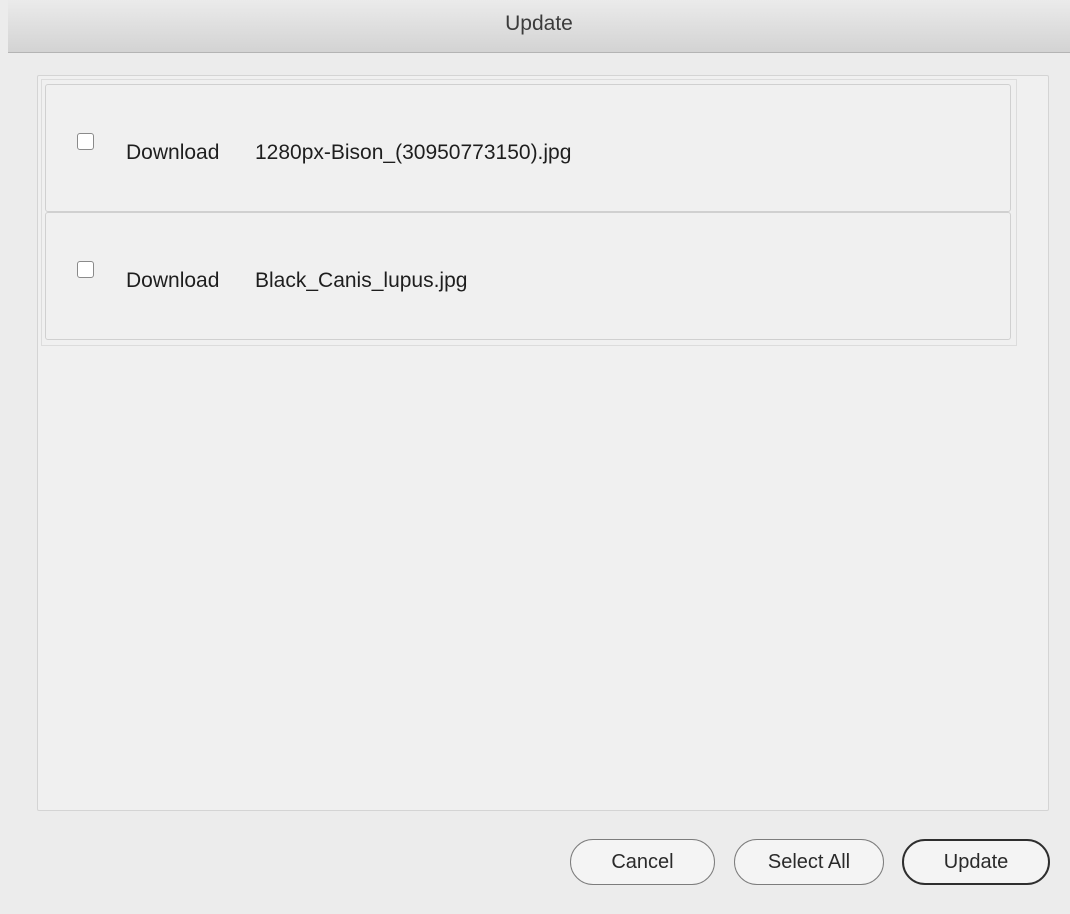 Image resolution: width=1070 pixels, height=914 pixels. What do you see at coordinates (642, 862) in the screenshot?
I see `cancel-button: Cancel` at bounding box center [642, 862].